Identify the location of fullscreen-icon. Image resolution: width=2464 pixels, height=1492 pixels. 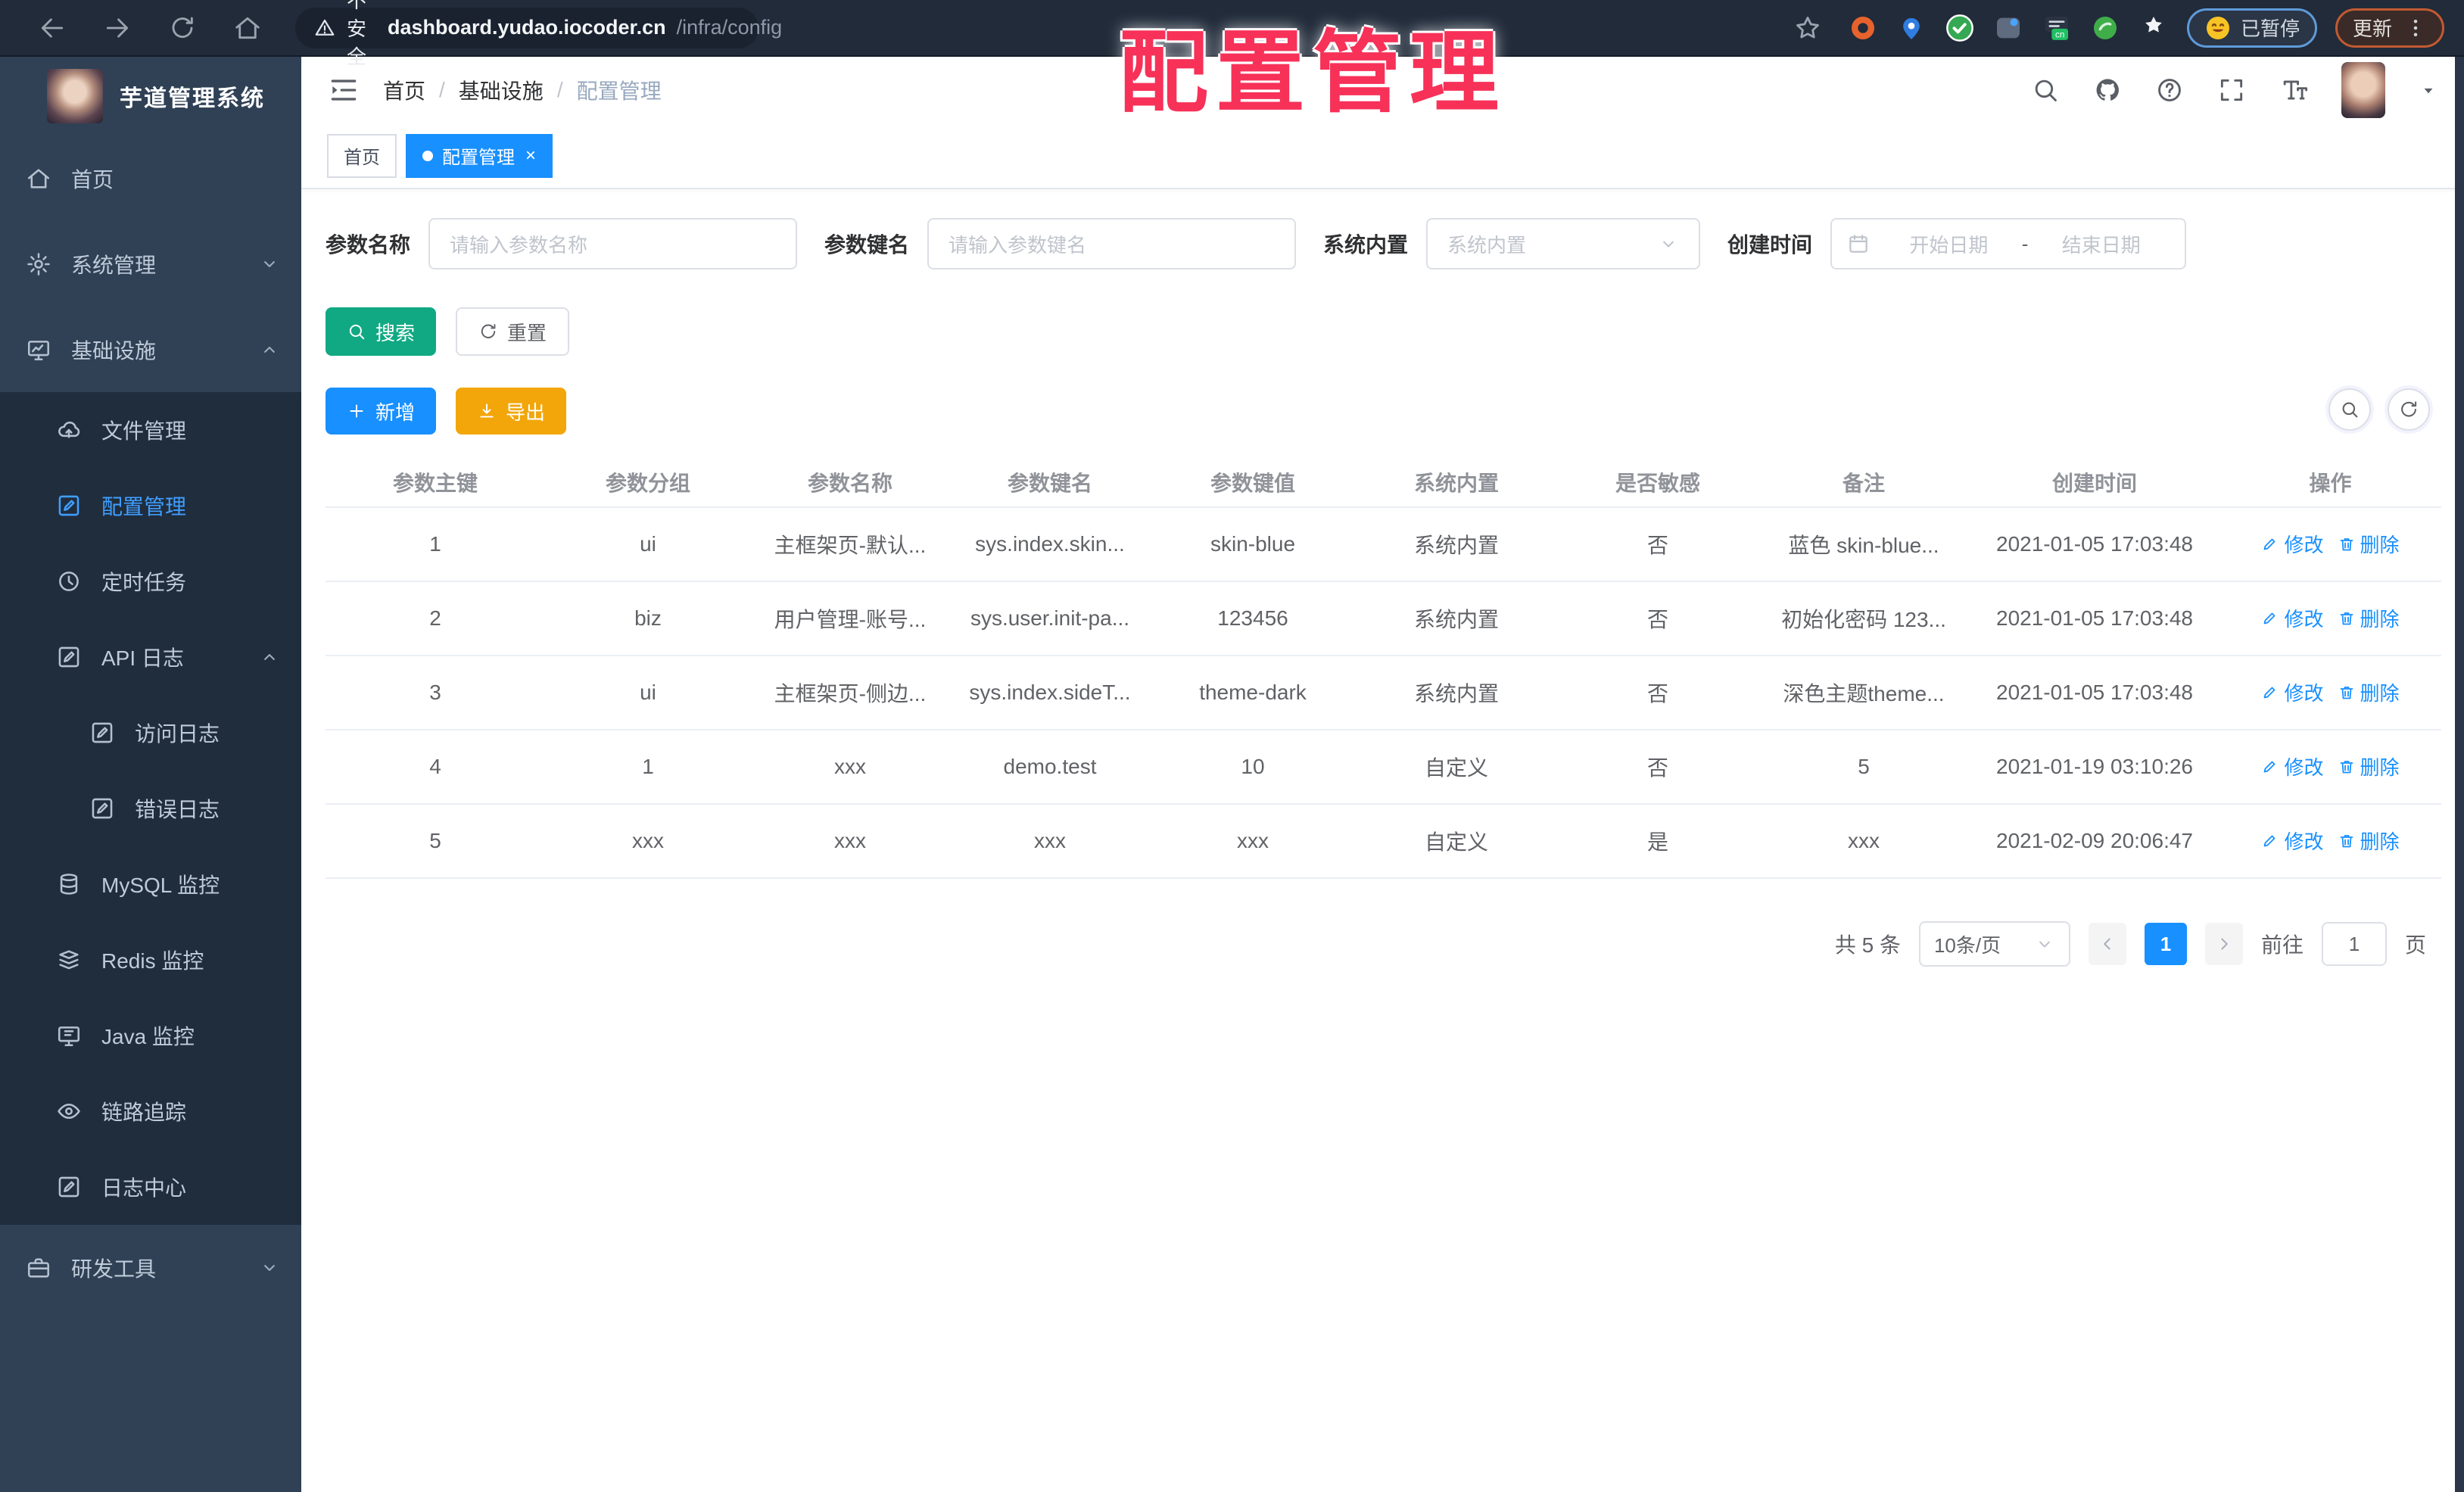
(2231, 90).